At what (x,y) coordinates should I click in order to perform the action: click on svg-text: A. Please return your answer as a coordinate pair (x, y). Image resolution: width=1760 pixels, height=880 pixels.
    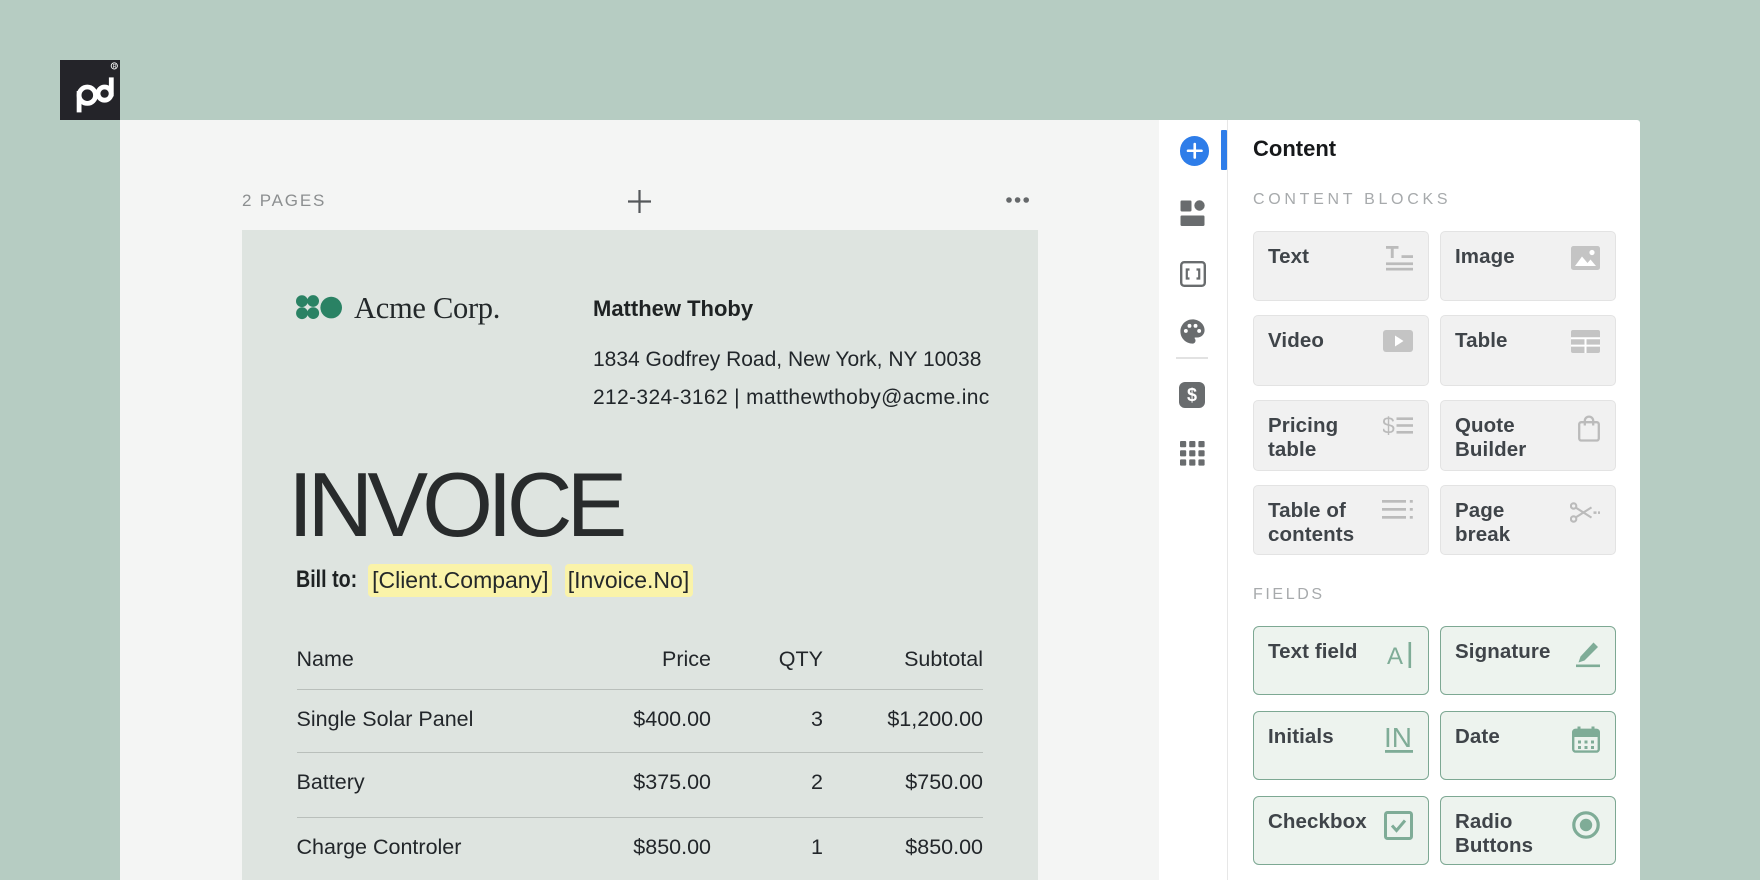
    Looking at the image, I should click on (1395, 655).